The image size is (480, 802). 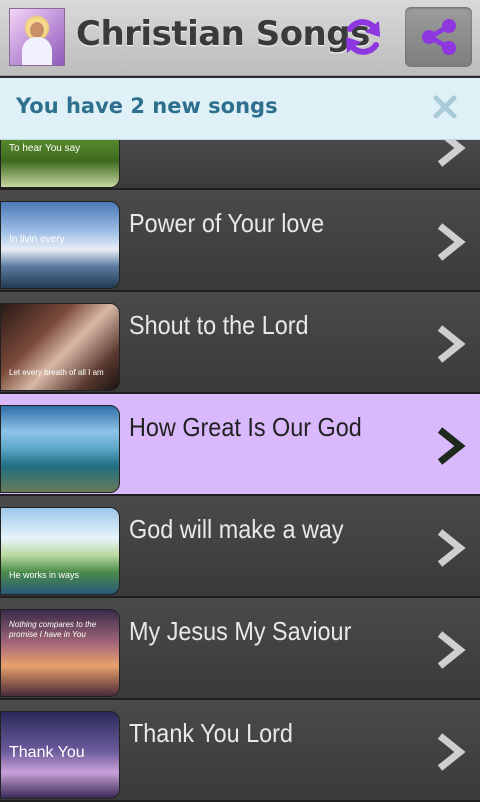 I want to click on share-button, so click(x=438, y=37).